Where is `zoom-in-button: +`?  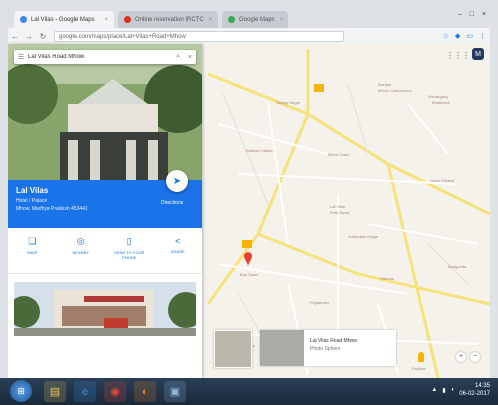
zoom-in-button: + is located at coordinates (461, 357).